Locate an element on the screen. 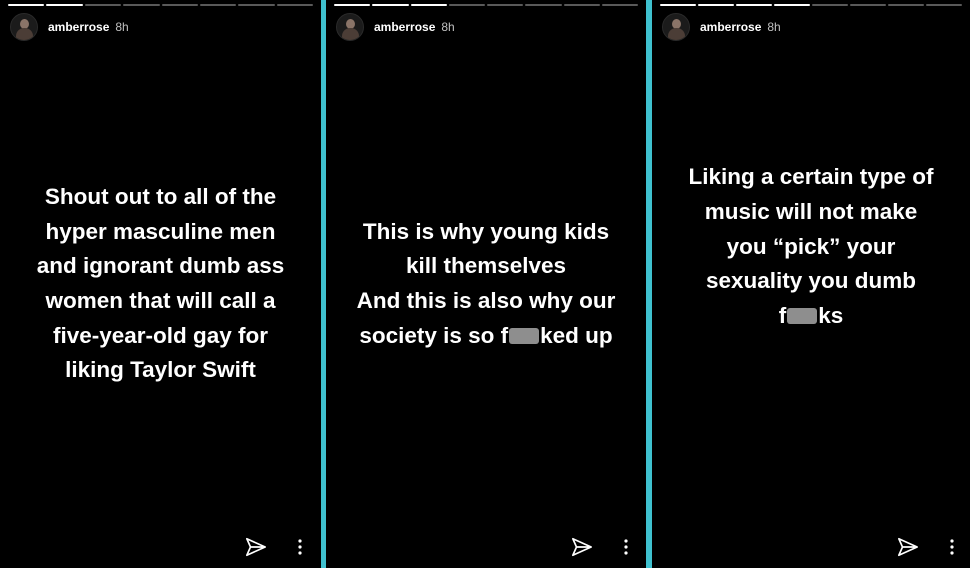 This screenshot has height=568, width=970. text-line: and ignorant dumb ass is located at coordinates (160, 266).